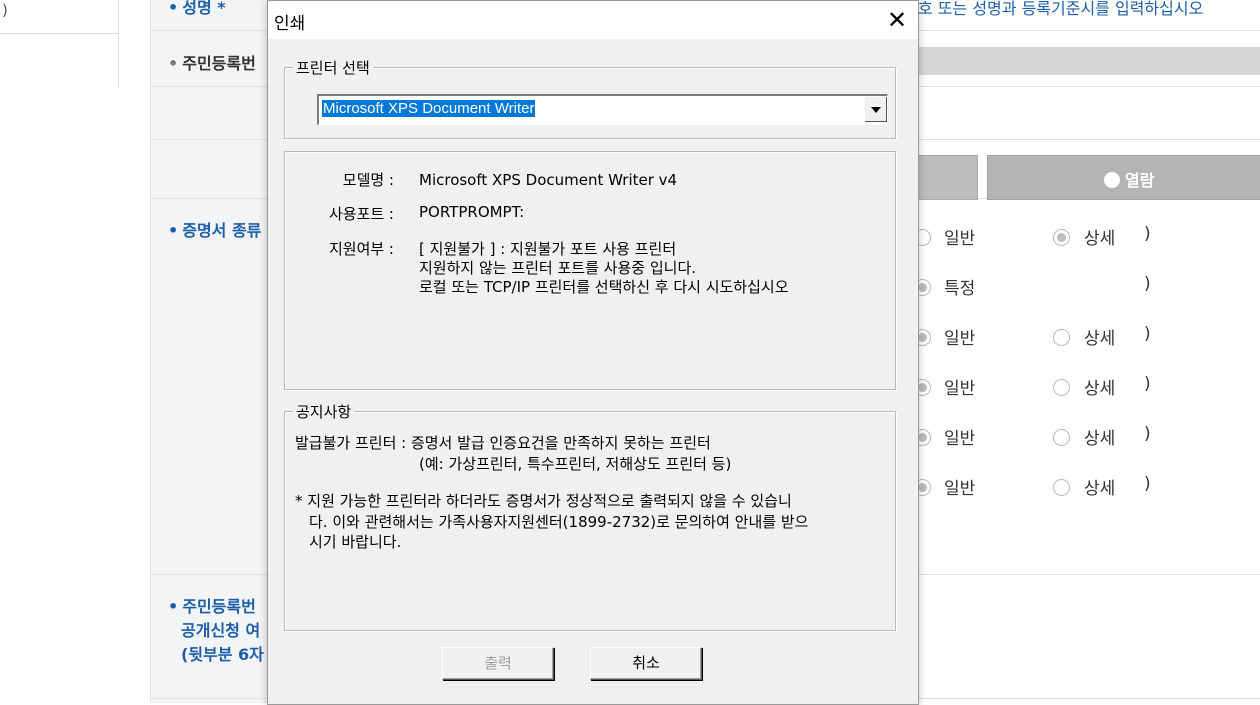 This screenshot has height=705, width=1260. What do you see at coordinates (1087, 289) in the screenshot?
I see `cert-option-row: 특정 )` at bounding box center [1087, 289].